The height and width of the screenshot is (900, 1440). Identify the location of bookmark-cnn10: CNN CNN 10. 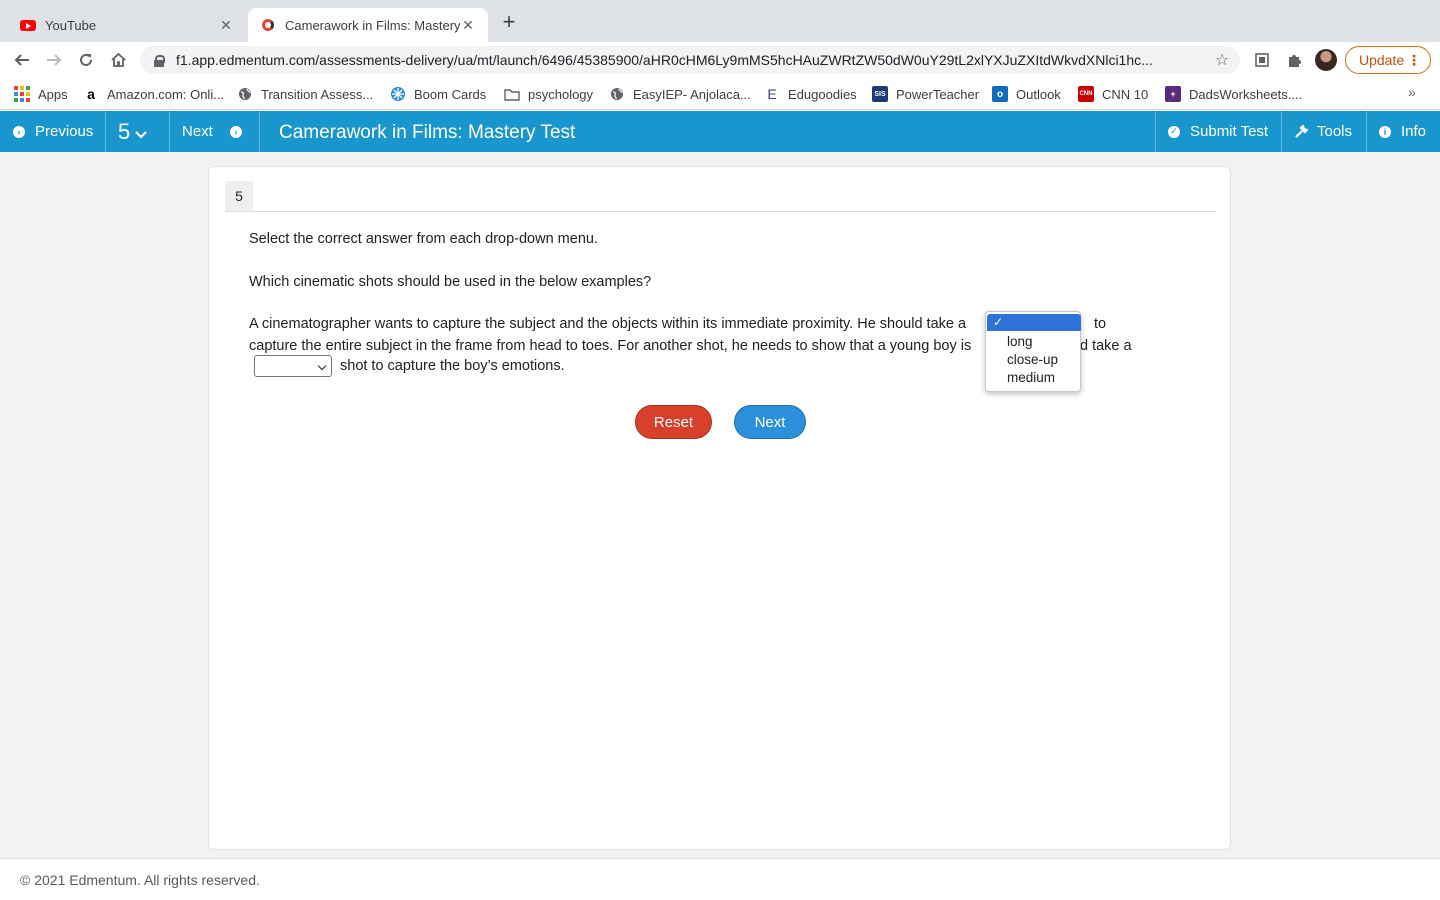
(1113, 94).